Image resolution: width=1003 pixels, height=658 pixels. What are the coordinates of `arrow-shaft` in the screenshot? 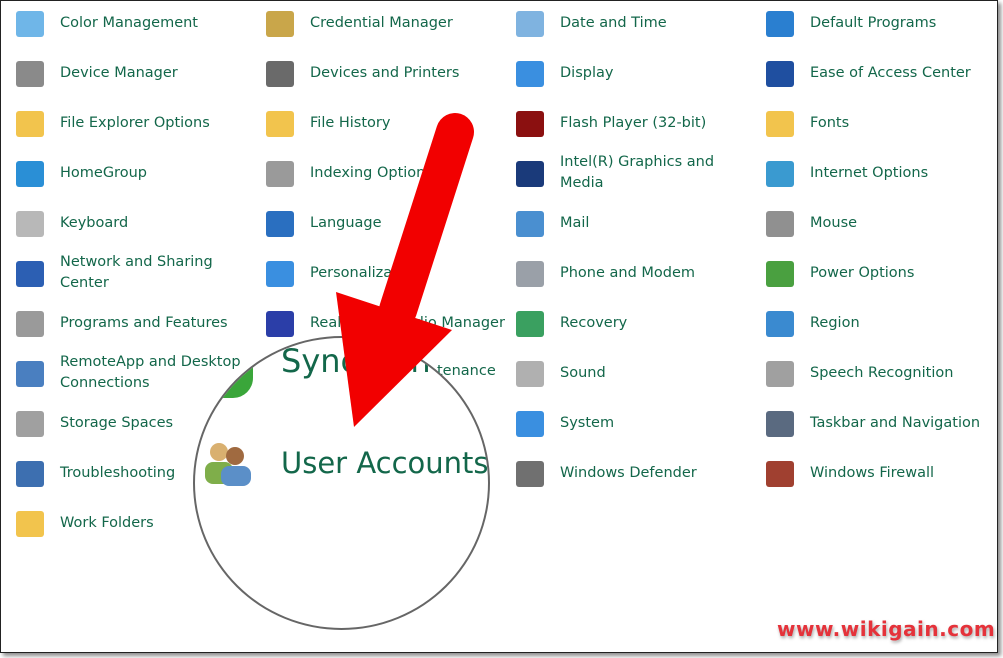 It's located at (426, 221).